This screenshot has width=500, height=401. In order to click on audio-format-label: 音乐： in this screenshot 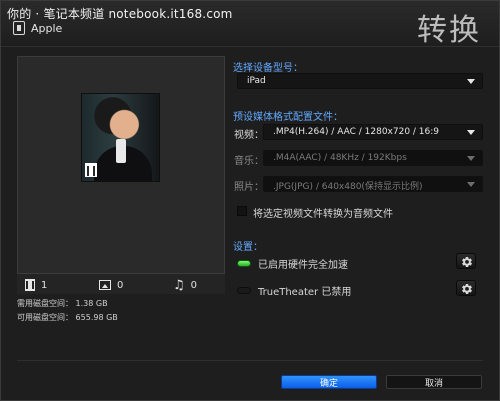, I will do `click(249, 161)`.